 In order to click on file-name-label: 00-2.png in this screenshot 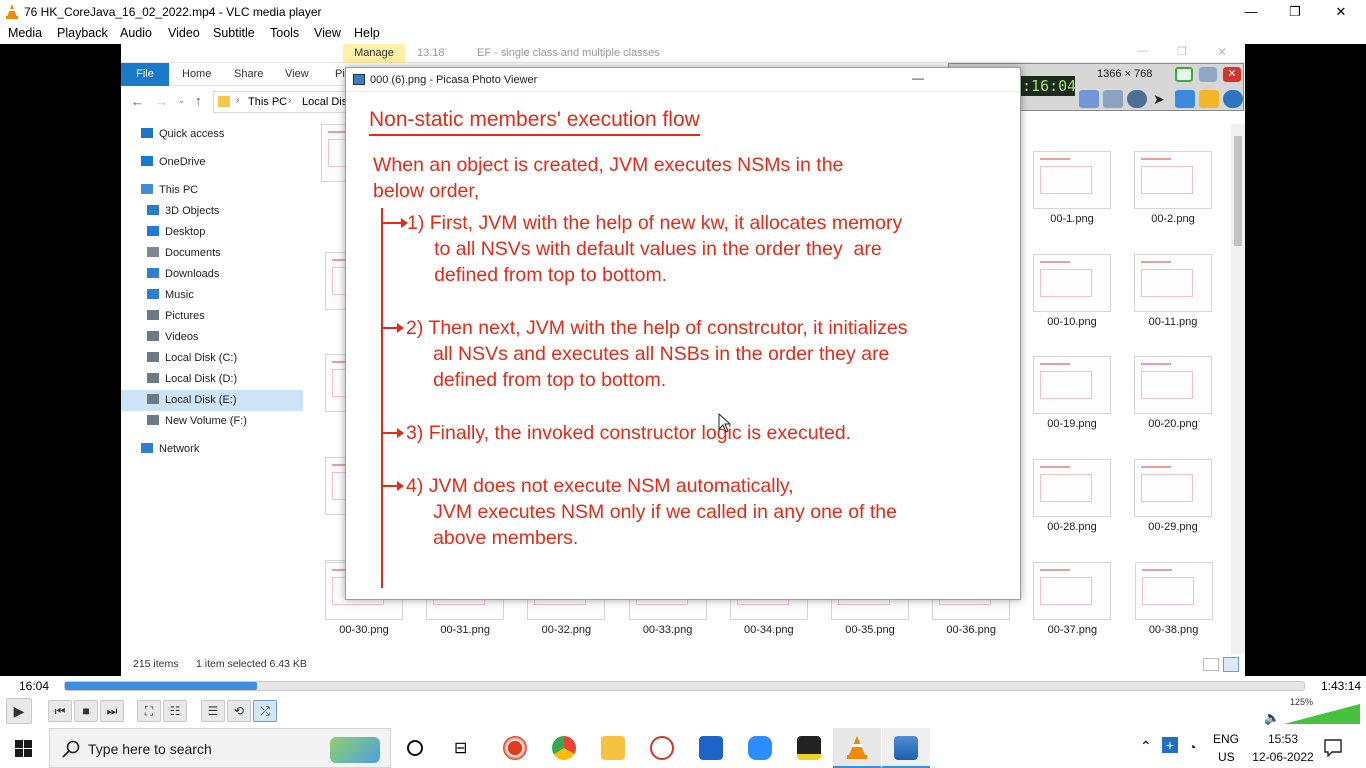, I will do `click(1173, 219)`.